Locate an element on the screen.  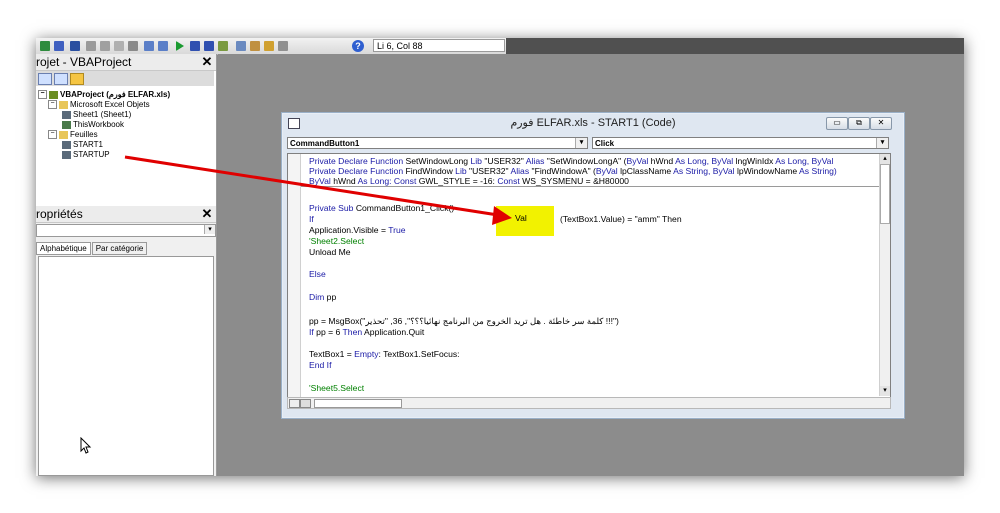
save-icon is located at coordinates (75, 46).